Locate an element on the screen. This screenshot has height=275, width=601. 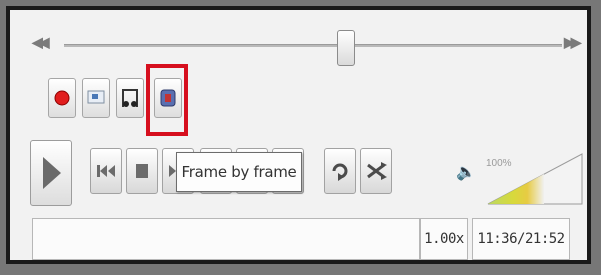
skip-forward-icon: ▶▶ is located at coordinates (572, 42).